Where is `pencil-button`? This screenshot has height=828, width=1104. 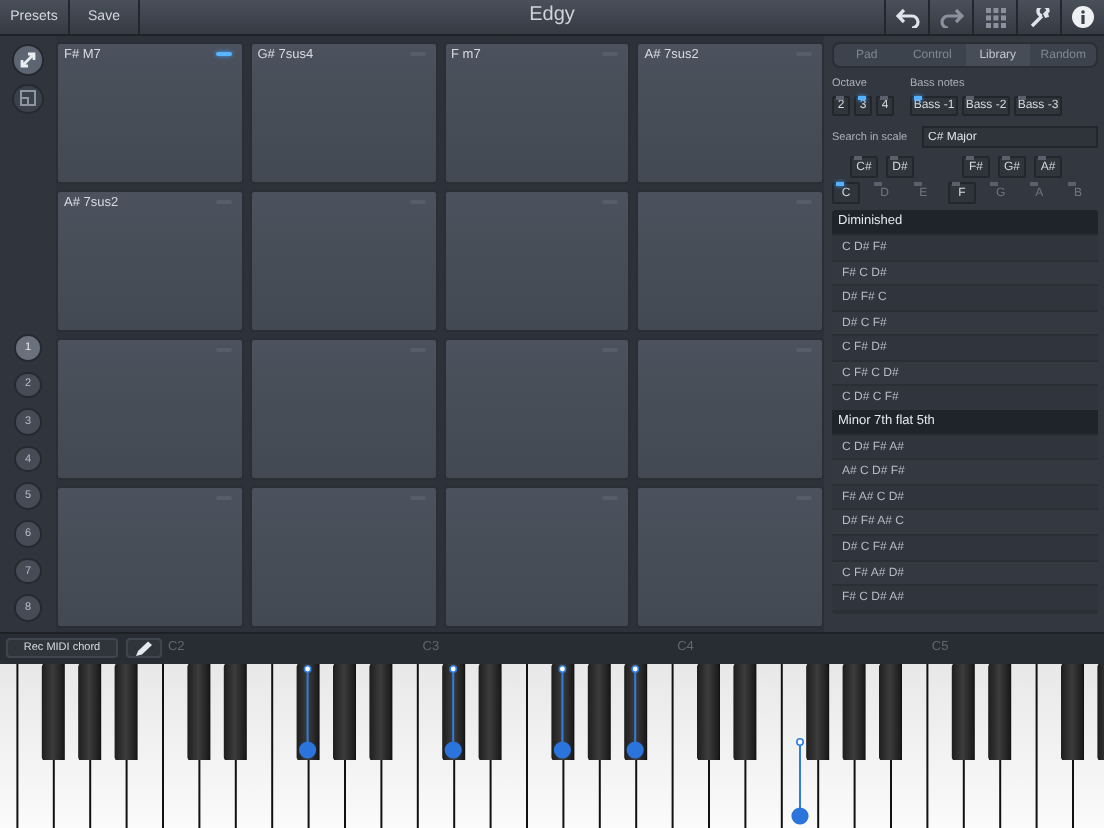 pencil-button is located at coordinates (144, 648).